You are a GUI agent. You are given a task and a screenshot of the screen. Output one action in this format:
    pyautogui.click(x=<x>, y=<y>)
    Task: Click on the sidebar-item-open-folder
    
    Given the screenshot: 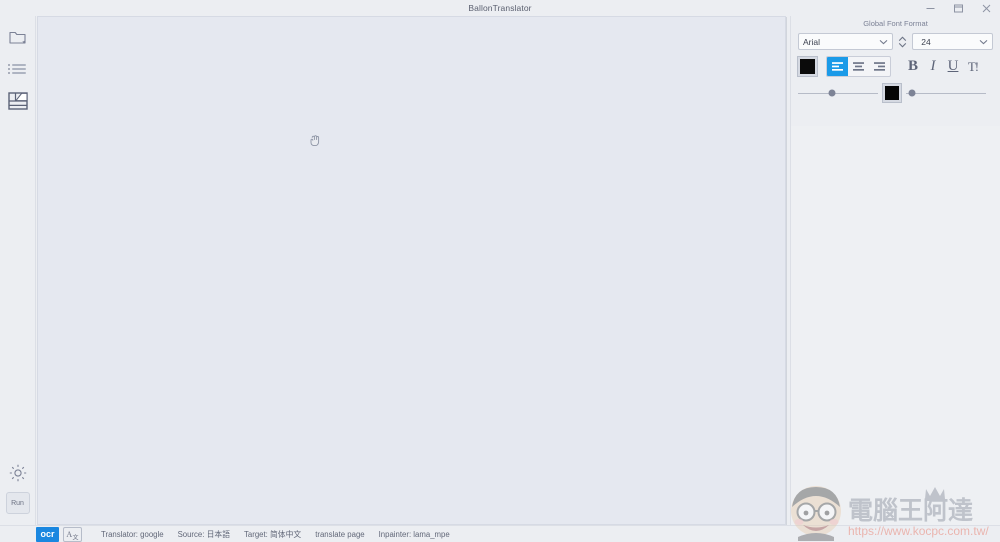 What is the action you would take?
    pyautogui.click(x=18, y=37)
    